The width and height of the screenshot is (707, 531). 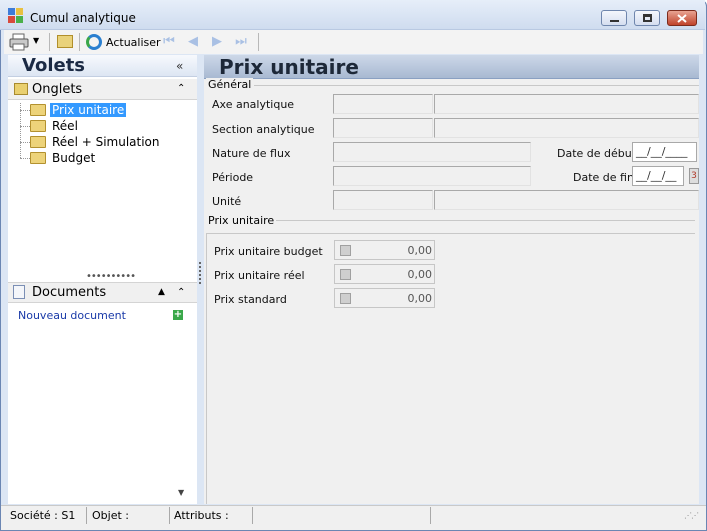 What do you see at coordinates (383, 200) in the screenshot?
I see `unite-code-field` at bounding box center [383, 200].